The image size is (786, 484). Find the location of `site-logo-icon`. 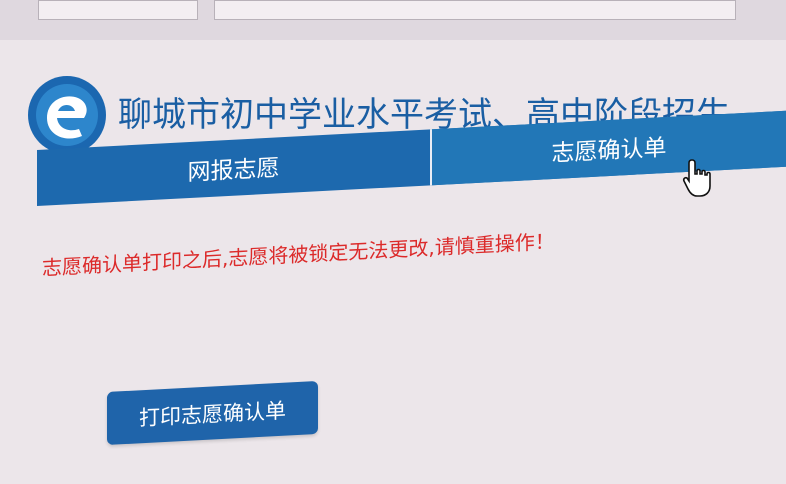

site-logo-icon is located at coordinates (67, 115).